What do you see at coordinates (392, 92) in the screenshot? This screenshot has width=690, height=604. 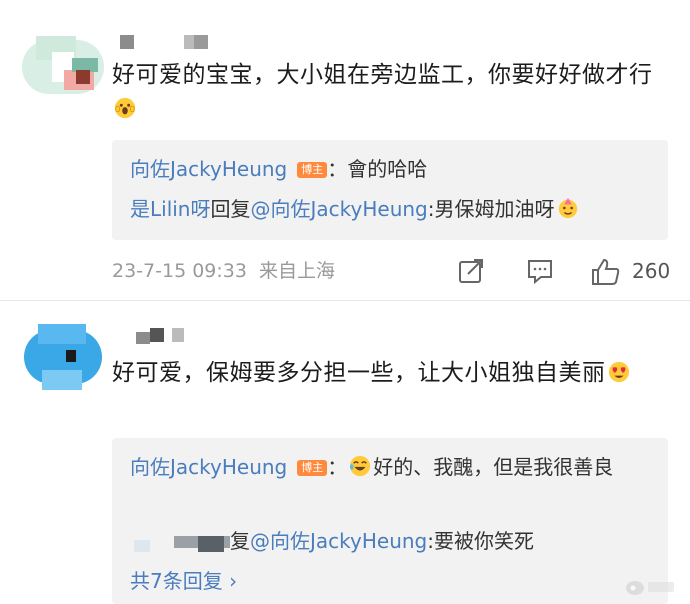 I see `comment-text: 好可爱的宝宝，大小姐在旁边监工，你要好好做才行` at bounding box center [392, 92].